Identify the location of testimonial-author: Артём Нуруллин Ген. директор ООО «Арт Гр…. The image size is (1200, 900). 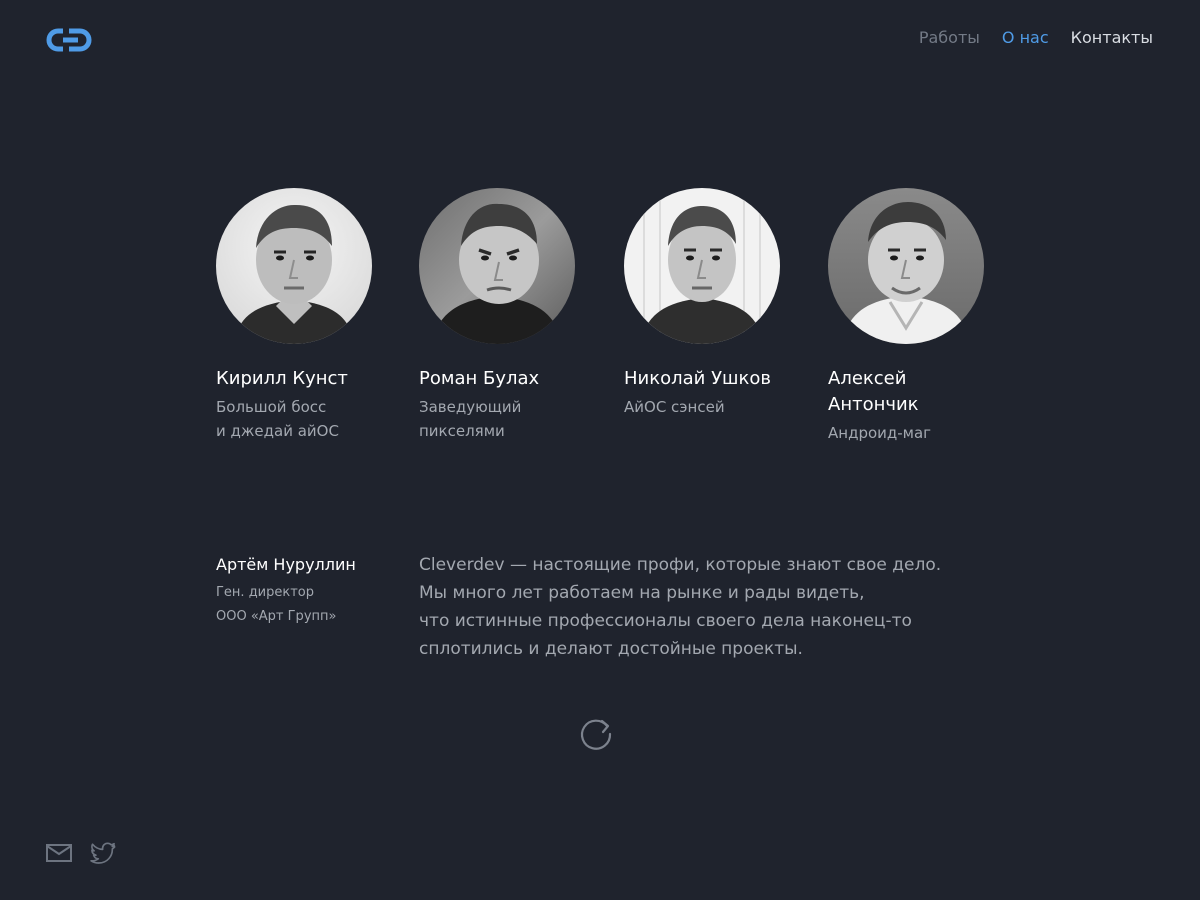
(306, 591).